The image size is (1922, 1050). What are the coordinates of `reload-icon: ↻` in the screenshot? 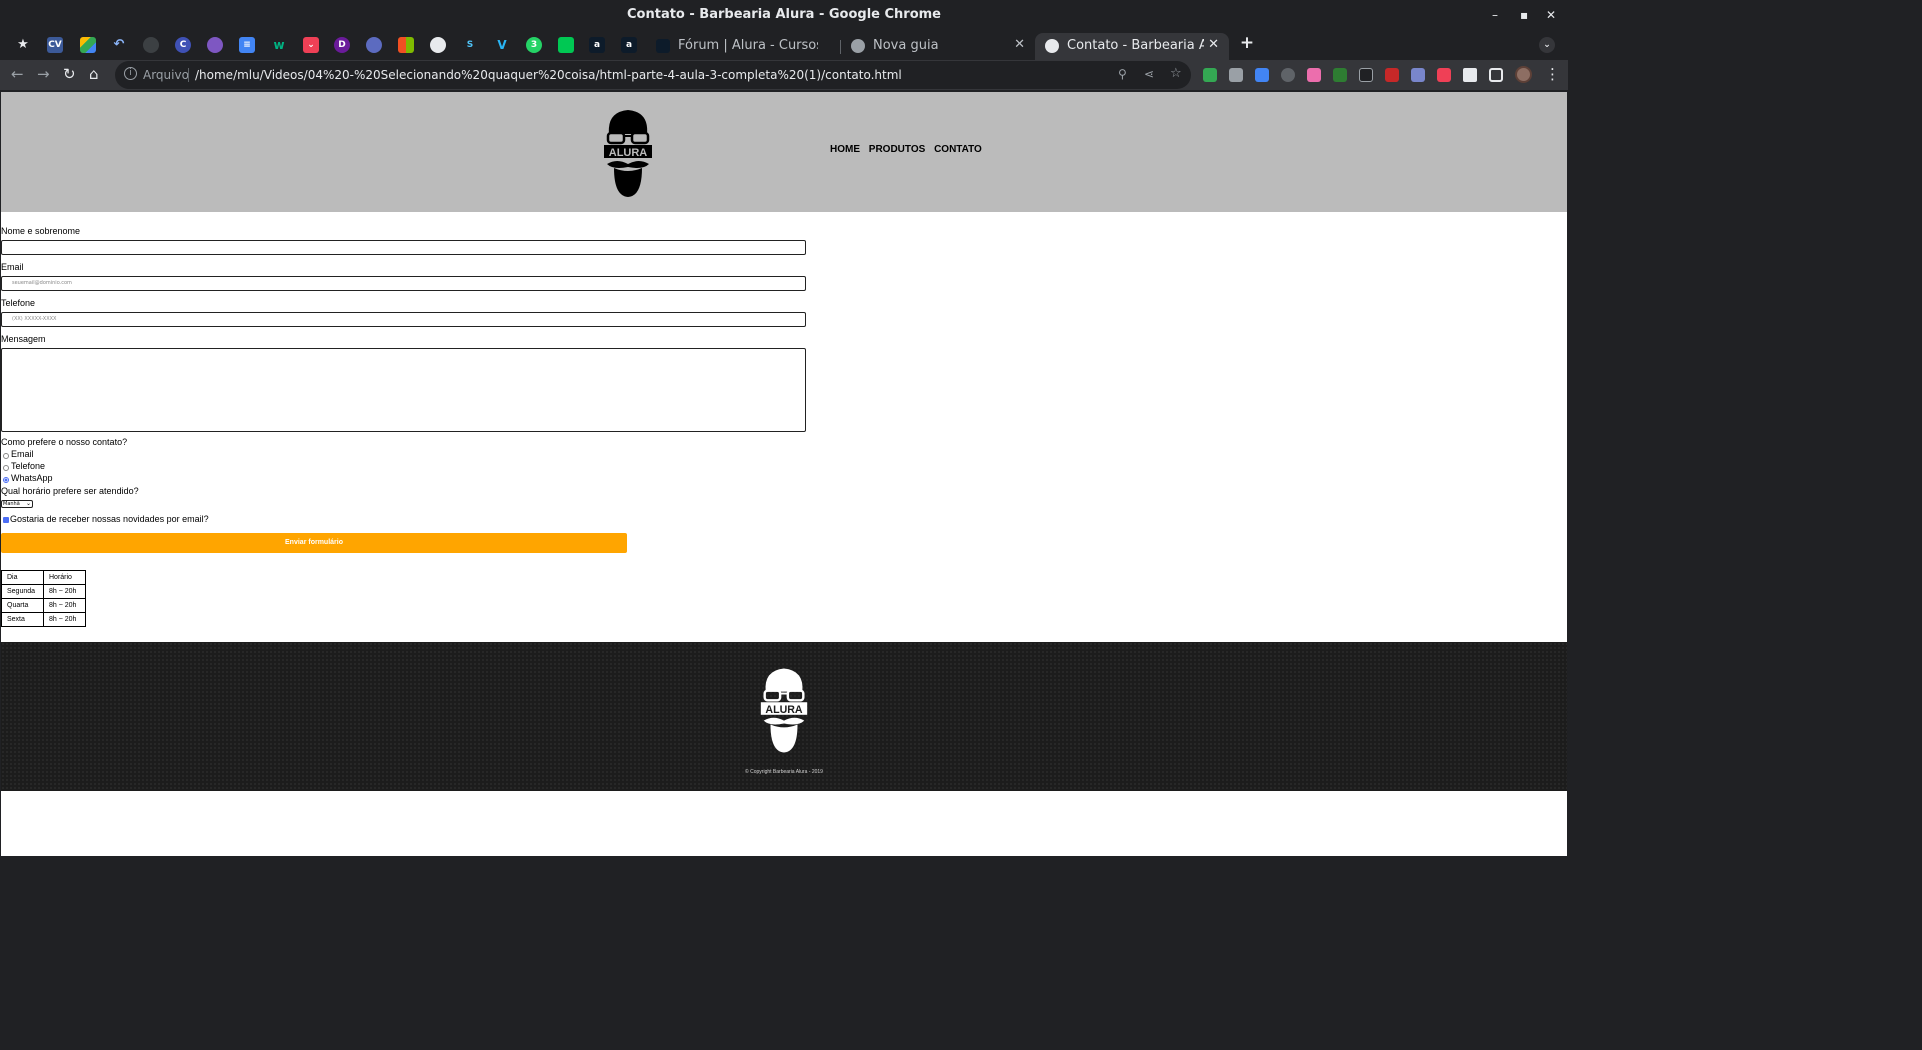 It's located at (69, 74).